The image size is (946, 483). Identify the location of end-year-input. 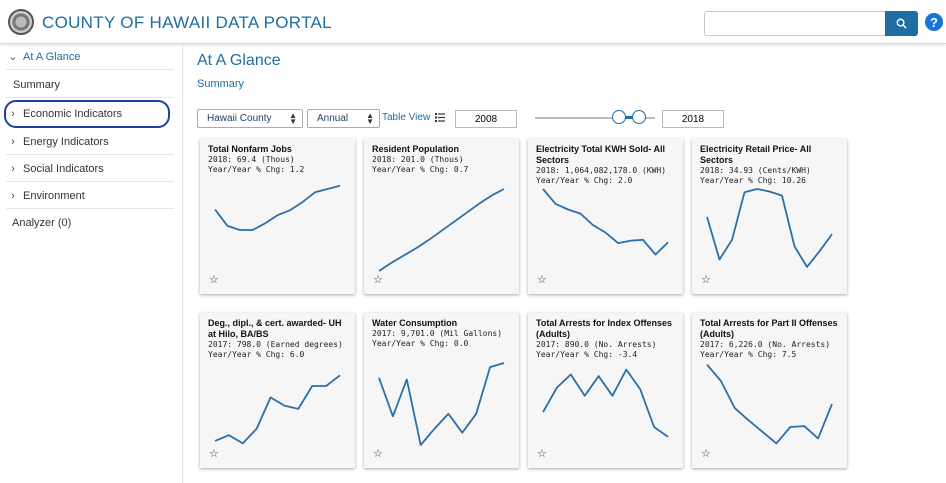
(693, 119).